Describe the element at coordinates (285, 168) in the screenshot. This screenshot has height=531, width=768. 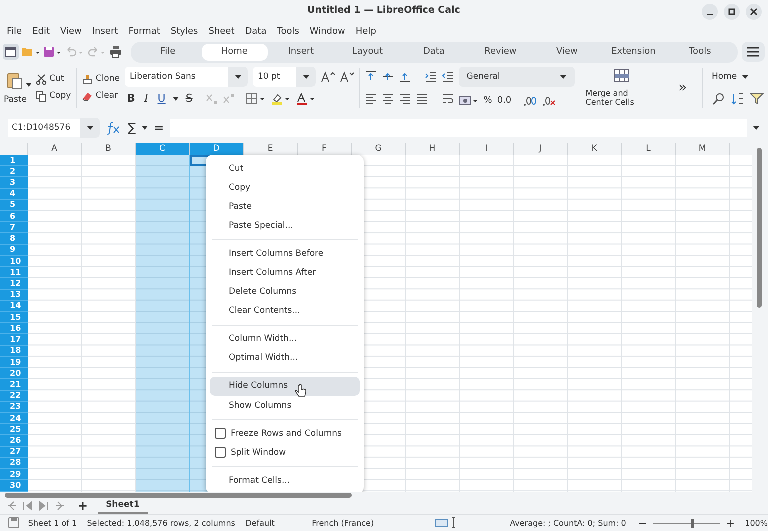
I see `menu-item: Cut` at that location.